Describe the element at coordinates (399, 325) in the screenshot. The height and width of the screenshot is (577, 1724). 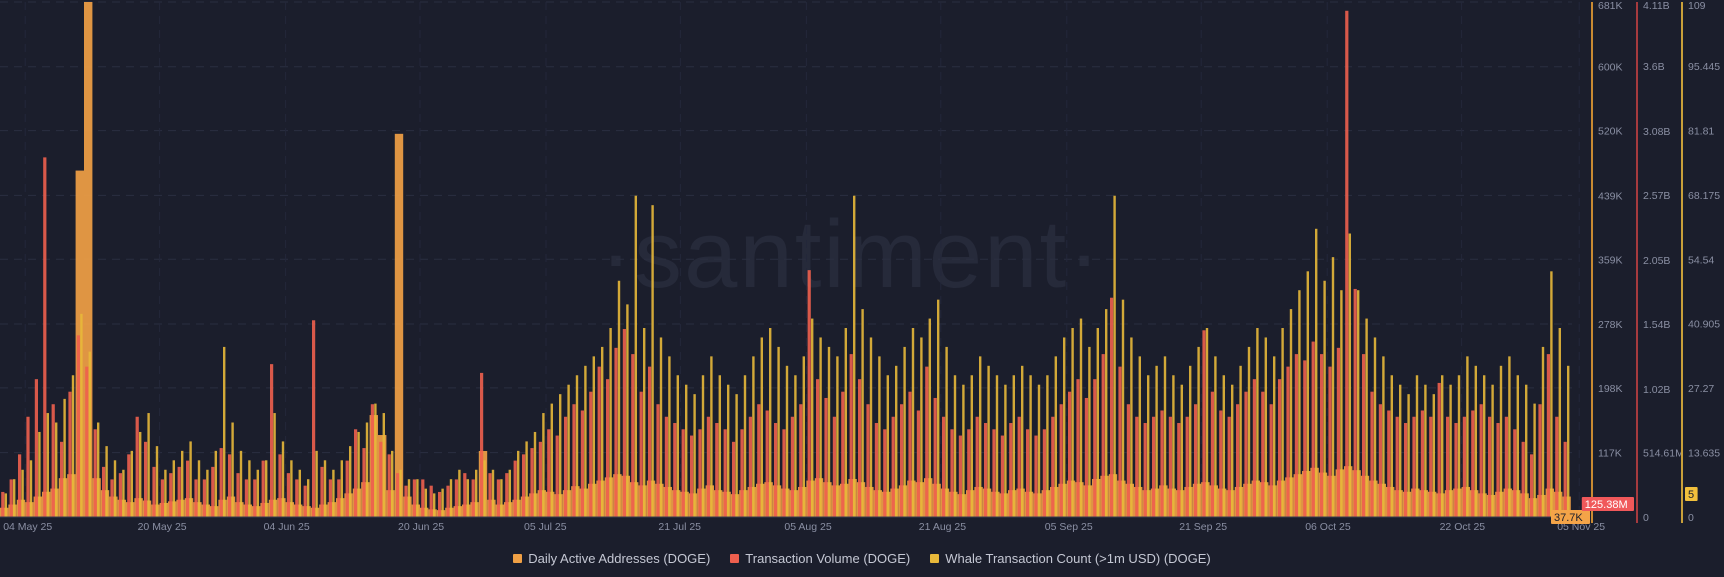
I see `bar-daa` at that location.